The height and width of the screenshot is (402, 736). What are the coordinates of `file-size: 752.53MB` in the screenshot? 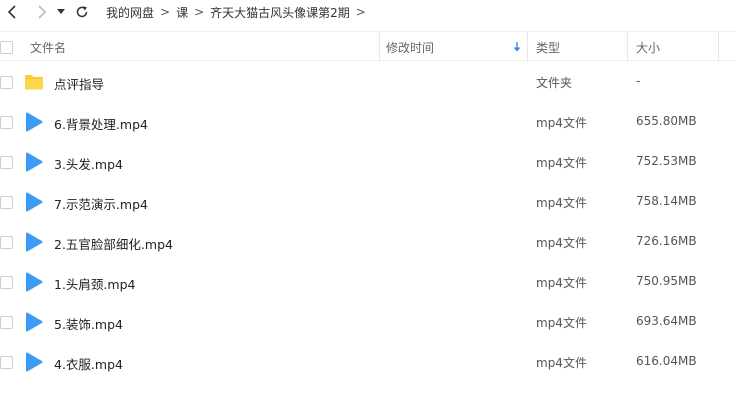 It's located at (666, 161).